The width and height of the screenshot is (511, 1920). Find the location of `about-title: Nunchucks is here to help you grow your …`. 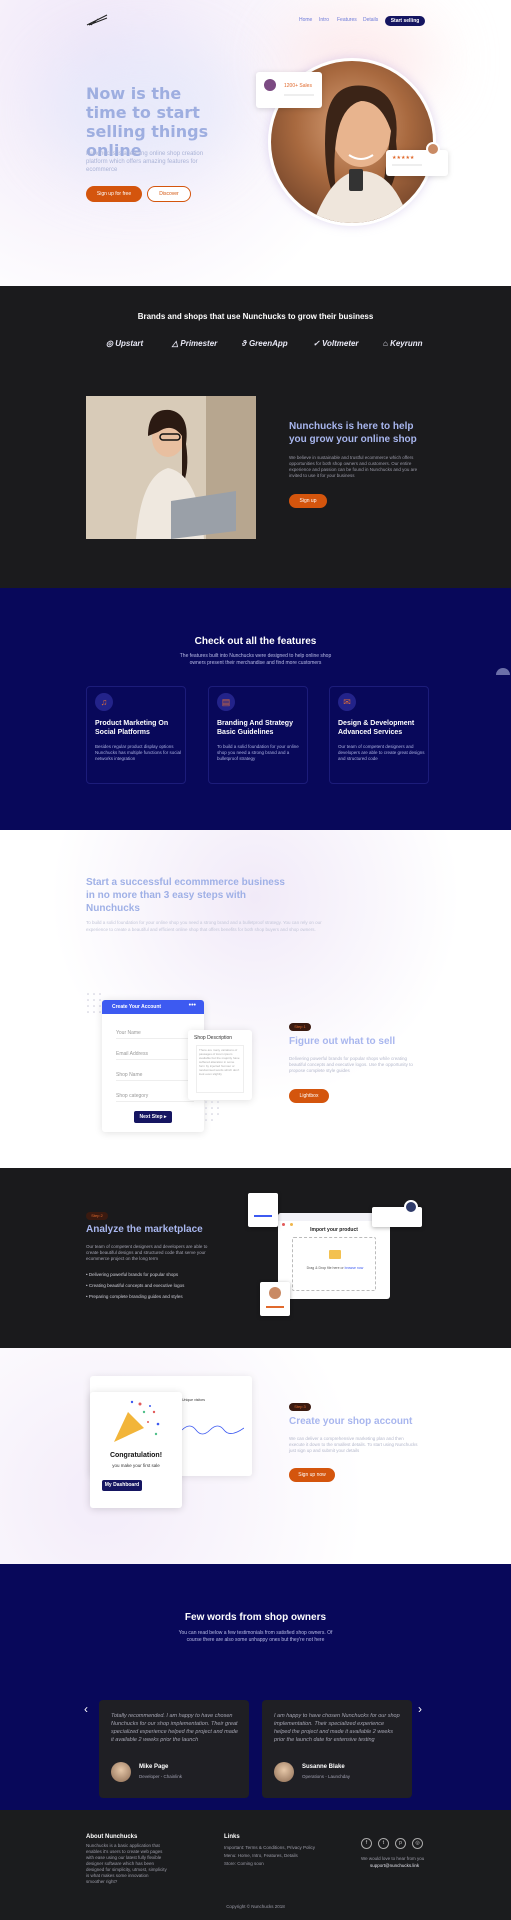

about-title: Nunchucks is here to help you grow your … is located at coordinates (353, 433).